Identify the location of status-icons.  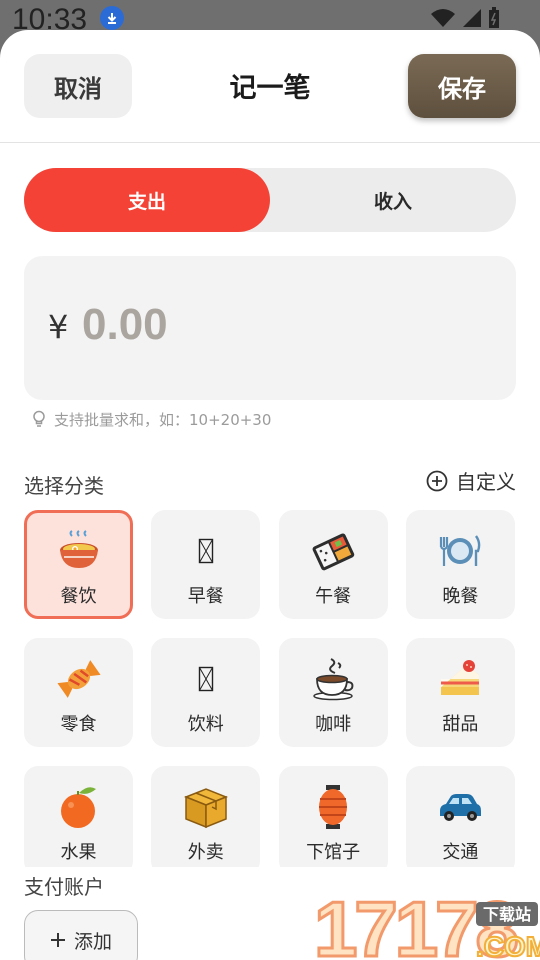
(465, 18).